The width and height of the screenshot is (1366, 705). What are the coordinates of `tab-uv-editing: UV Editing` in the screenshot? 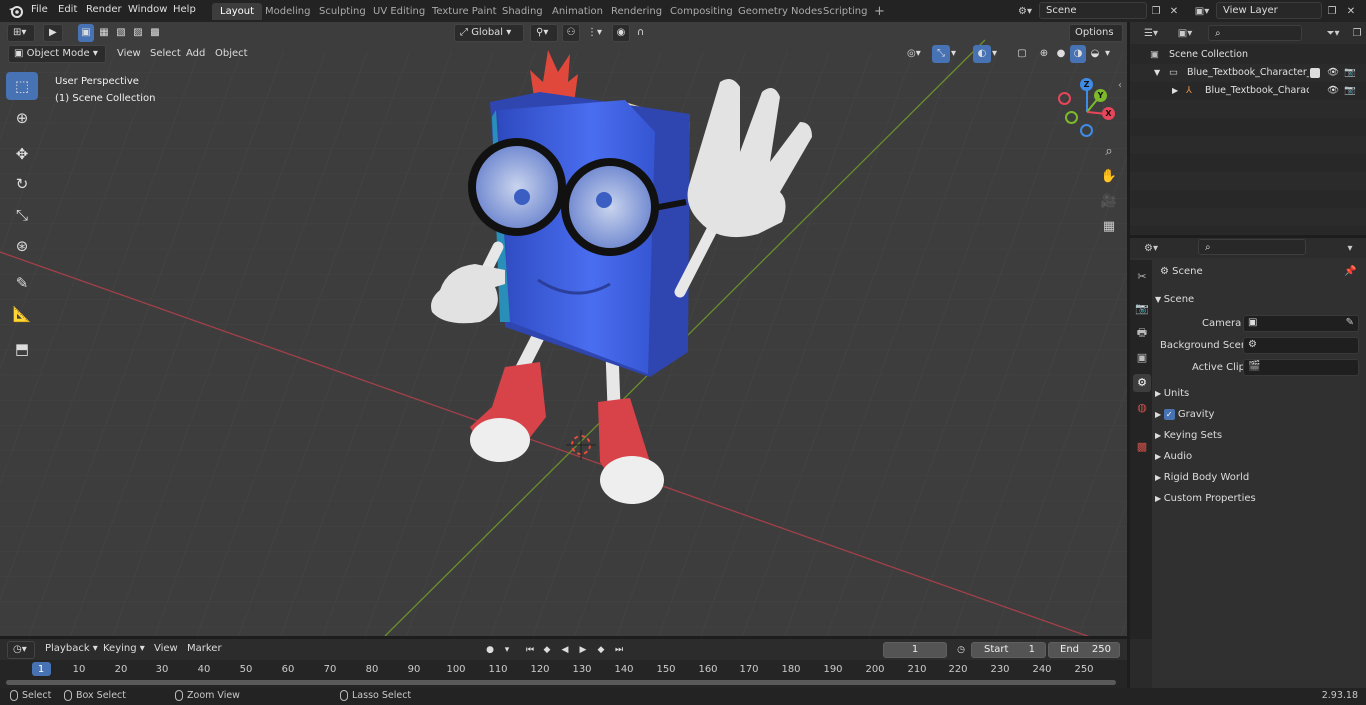 It's located at (399, 11).